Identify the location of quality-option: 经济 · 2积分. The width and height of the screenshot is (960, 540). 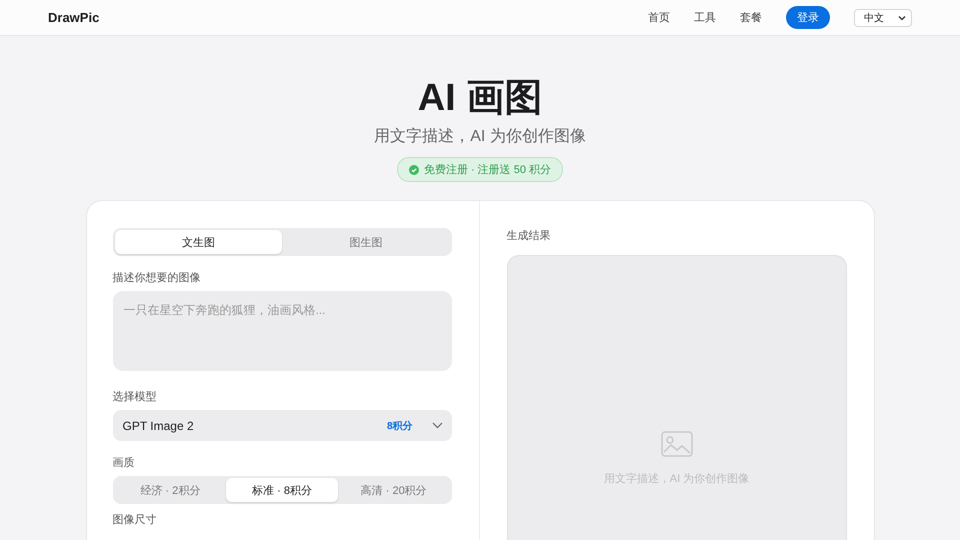
(170, 490).